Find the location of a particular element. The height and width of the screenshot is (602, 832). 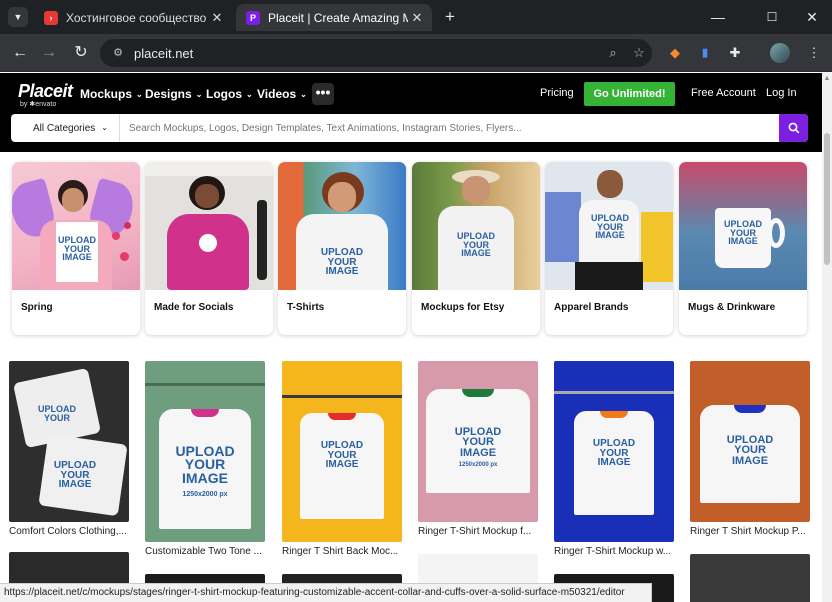

mockup-tile is located at coordinates (750, 578).